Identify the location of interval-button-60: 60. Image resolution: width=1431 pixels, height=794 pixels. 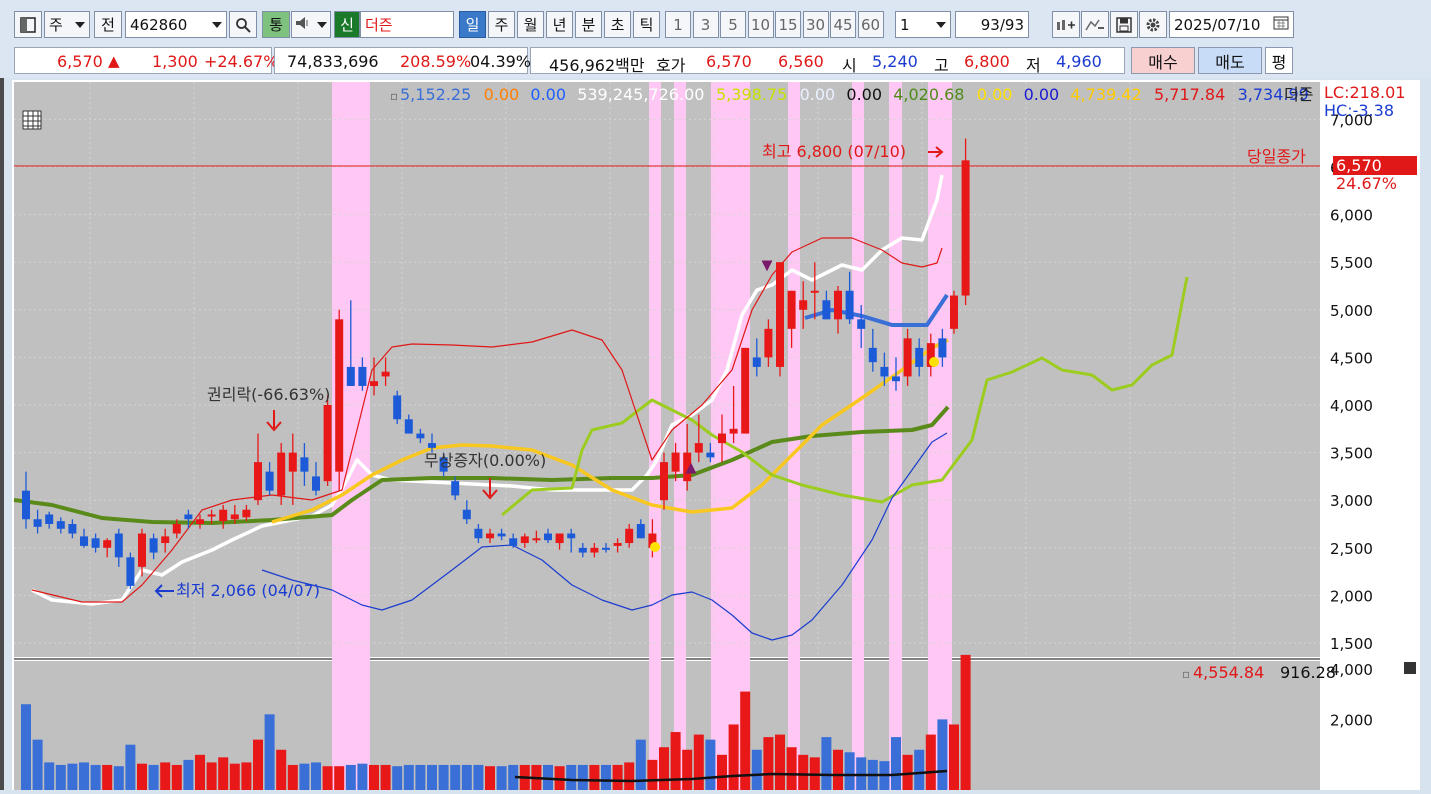
(870, 24).